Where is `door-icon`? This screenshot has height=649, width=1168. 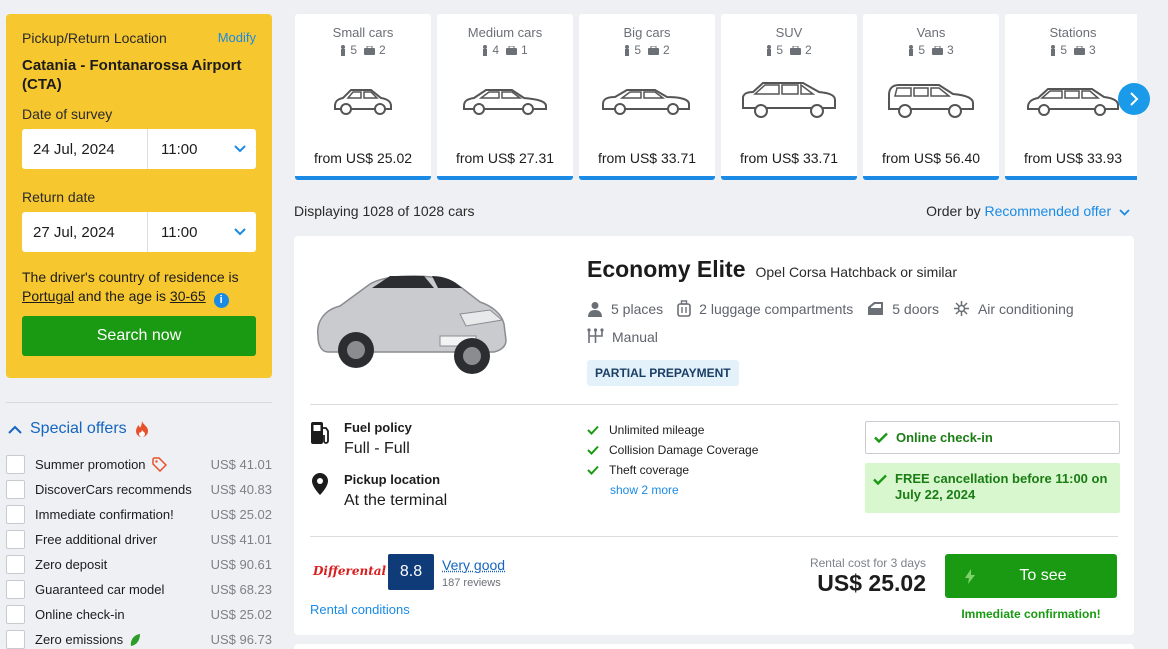 door-icon is located at coordinates (875, 308).